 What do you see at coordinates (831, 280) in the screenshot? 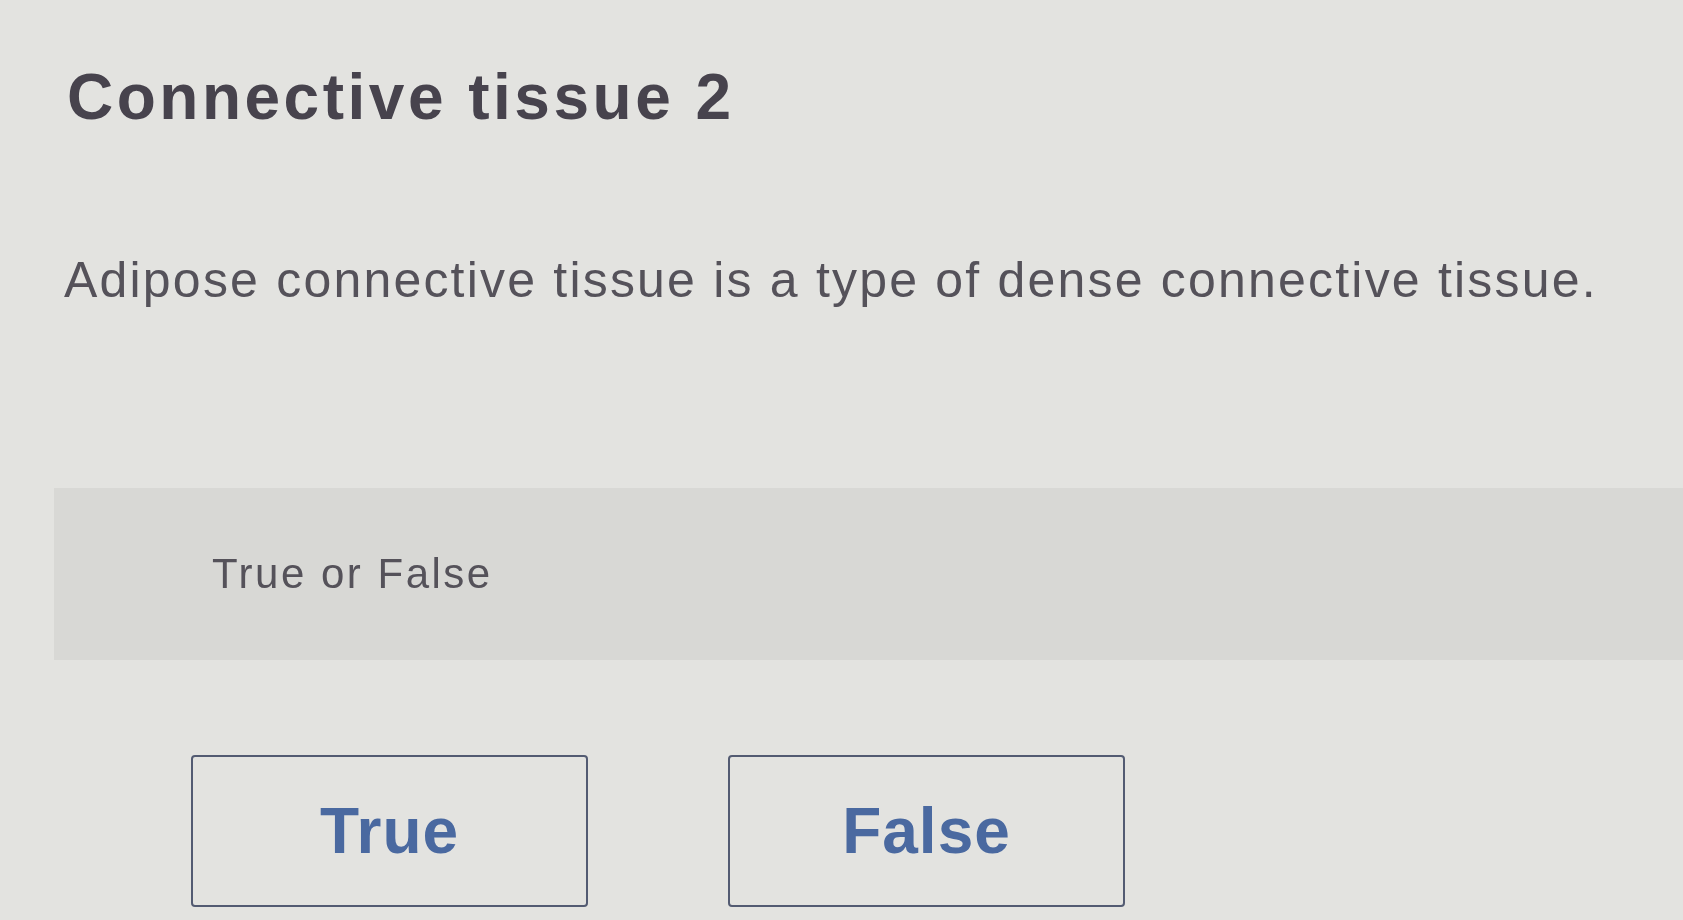
I see `question-statement: Adipose connective tissue is a type of dense connective tissue.` at bounding box center [831, 280].